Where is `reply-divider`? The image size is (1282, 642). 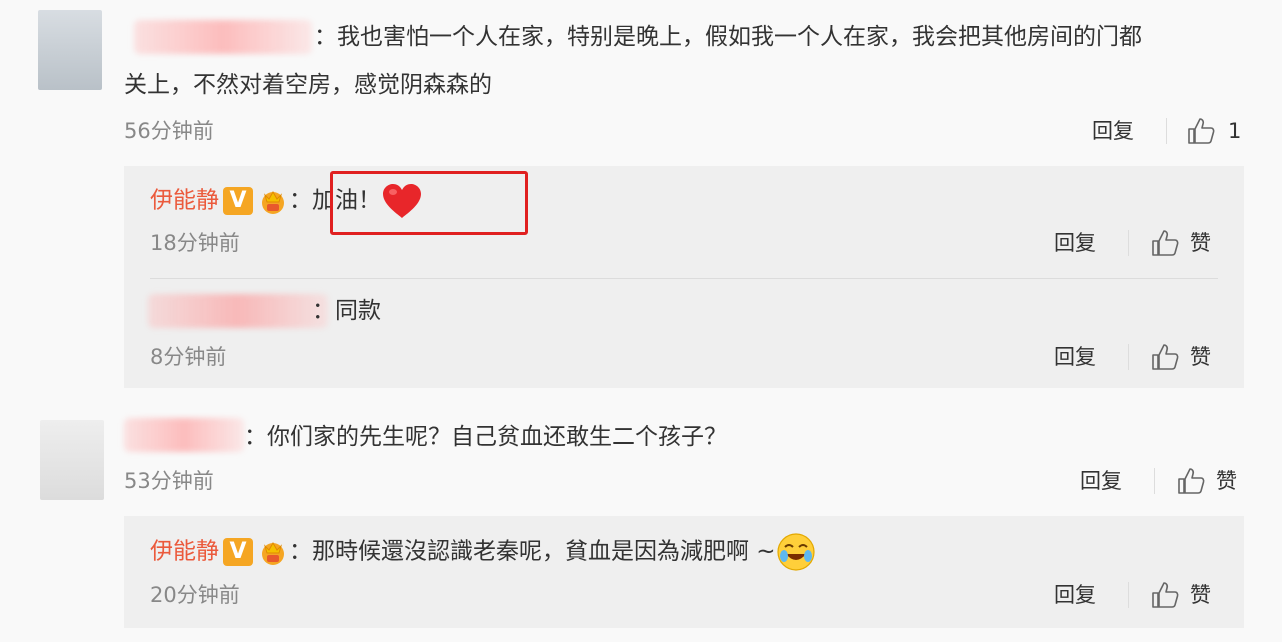
reply-divider is located at coordinates (684, 278).